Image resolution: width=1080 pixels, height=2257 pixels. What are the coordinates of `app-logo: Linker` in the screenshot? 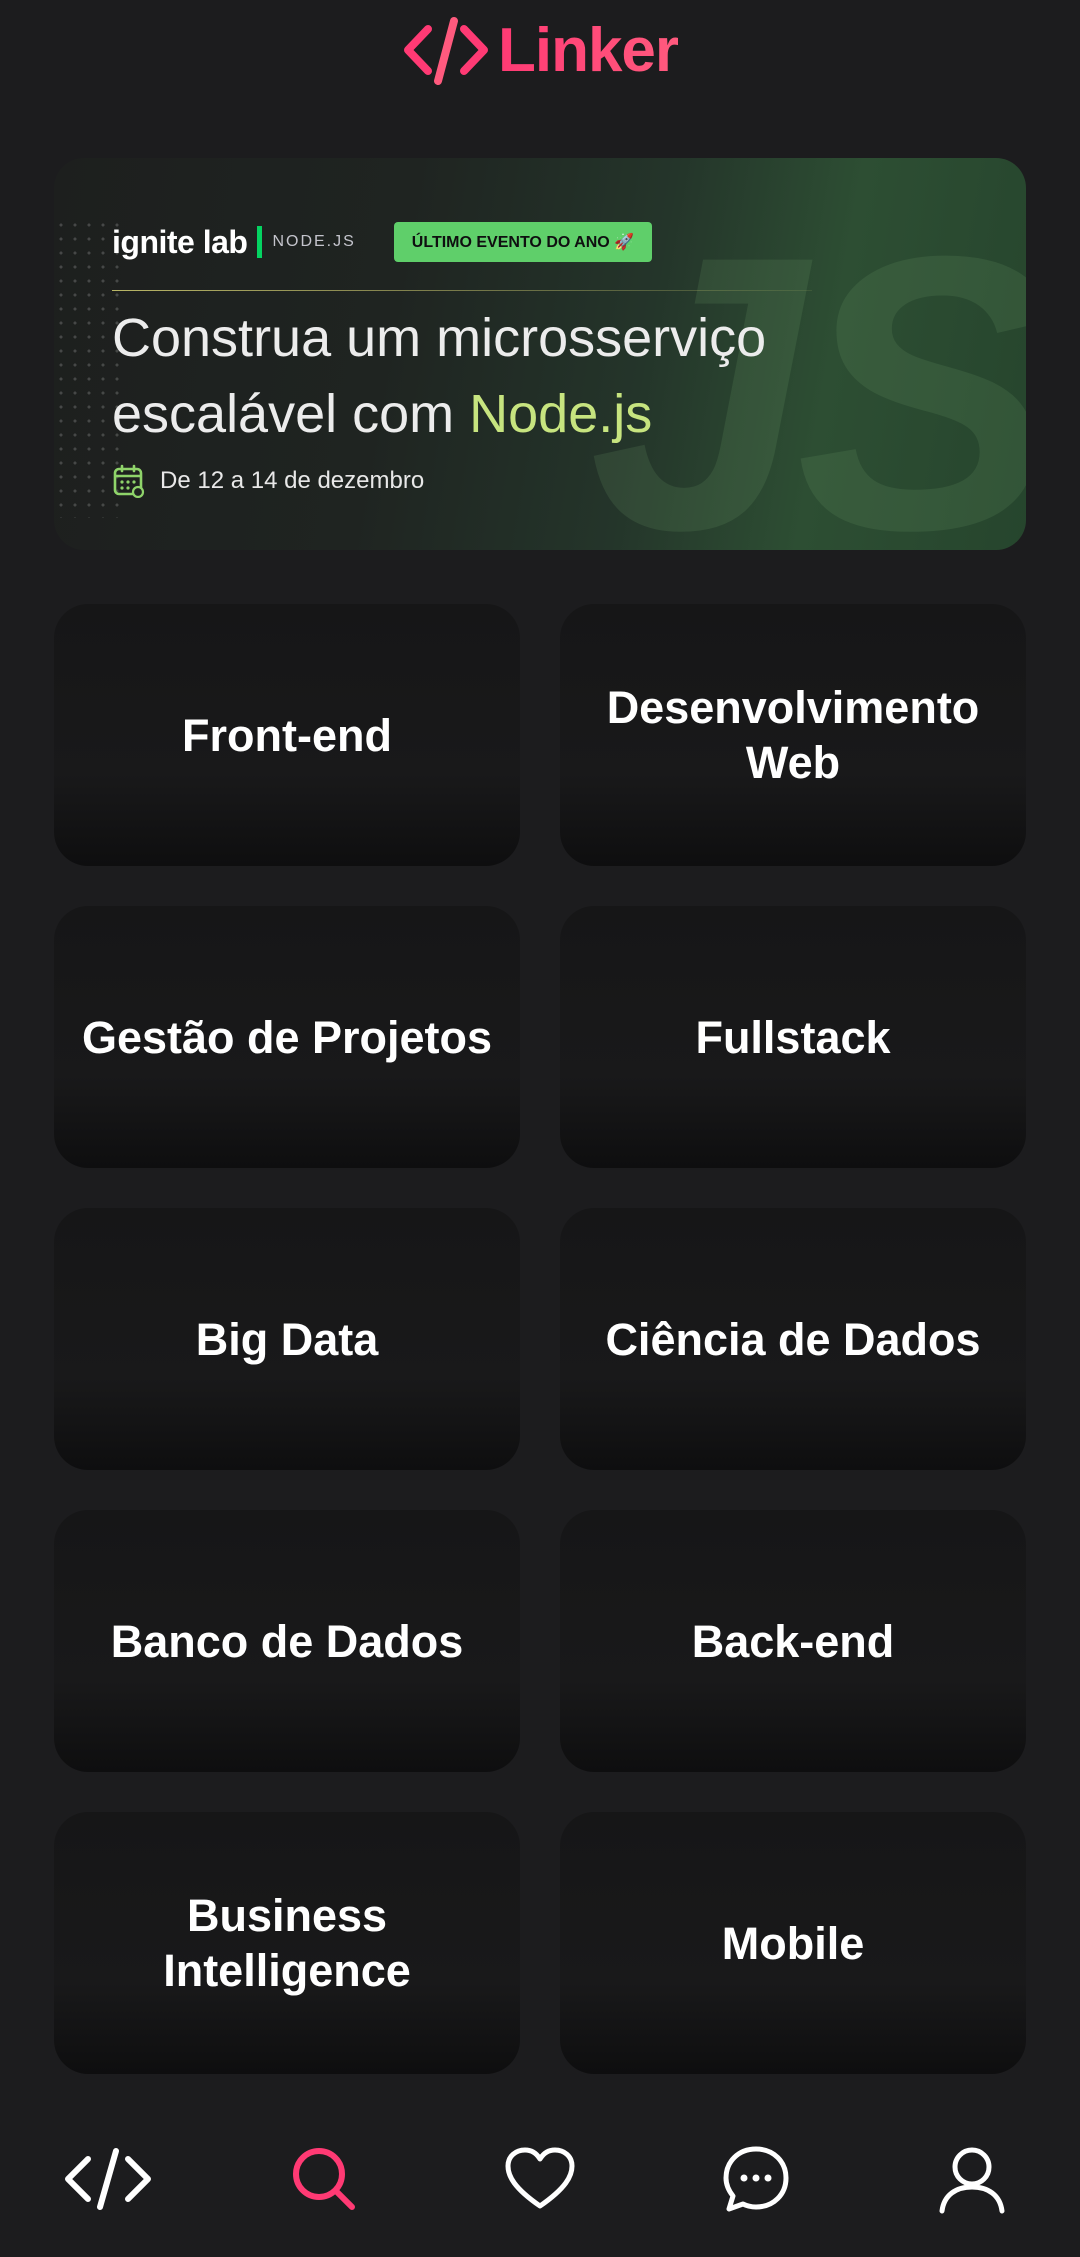 It's located at (540, 50).